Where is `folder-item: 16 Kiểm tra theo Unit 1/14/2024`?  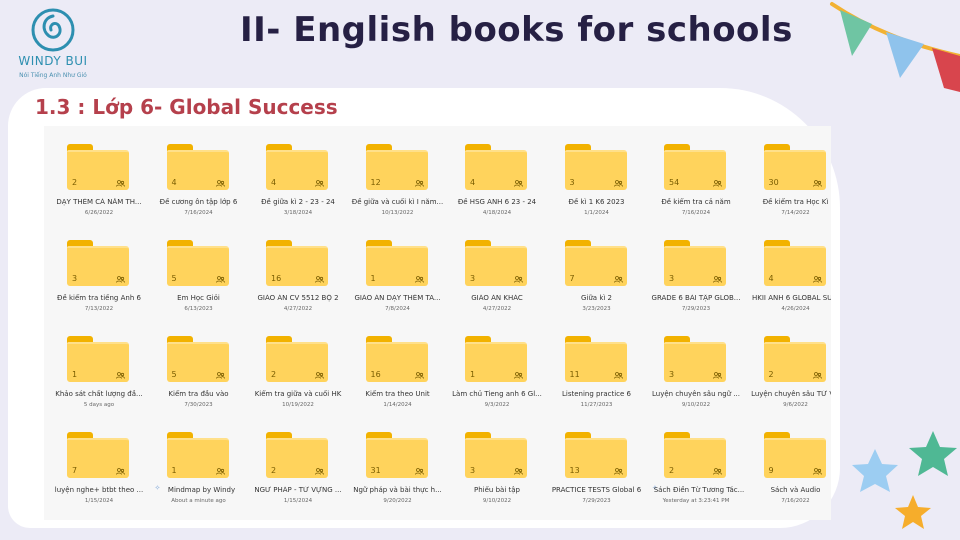
folder-item: 16 Kiểm tra theo Unit 1/14/2024 is located at coordinates (398, 367).